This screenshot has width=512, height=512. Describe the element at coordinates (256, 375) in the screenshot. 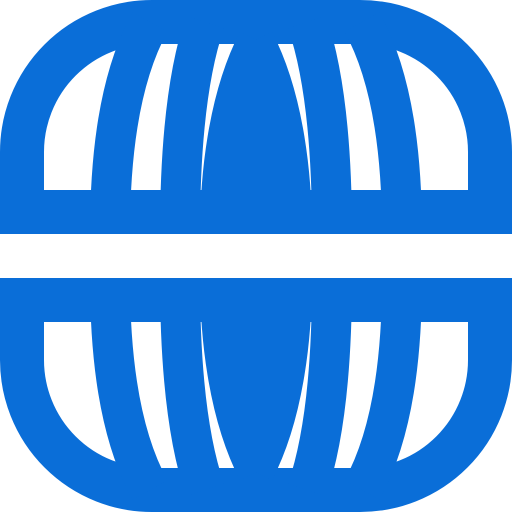

I see `center-pillar-bottom` at that location.